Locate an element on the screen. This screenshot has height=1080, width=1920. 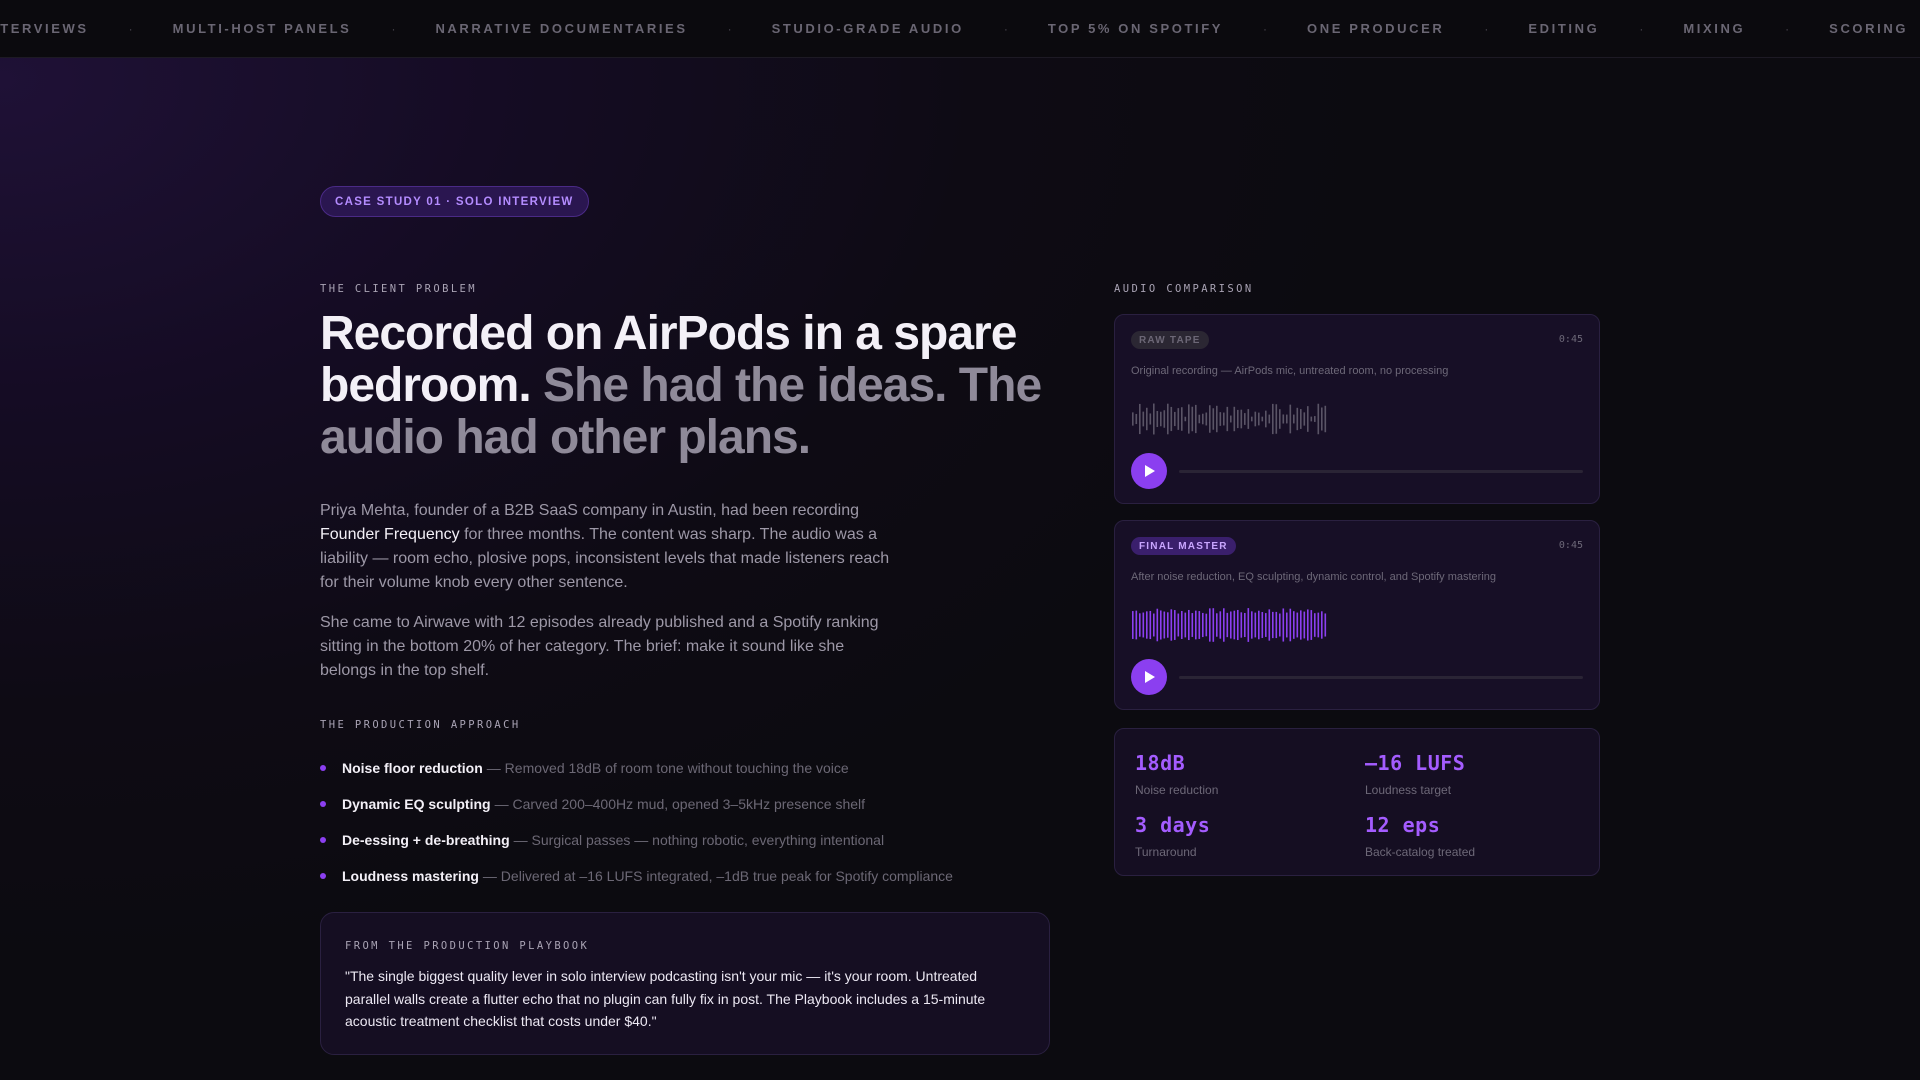
final-play-button is located at coordinates (1149, 677).